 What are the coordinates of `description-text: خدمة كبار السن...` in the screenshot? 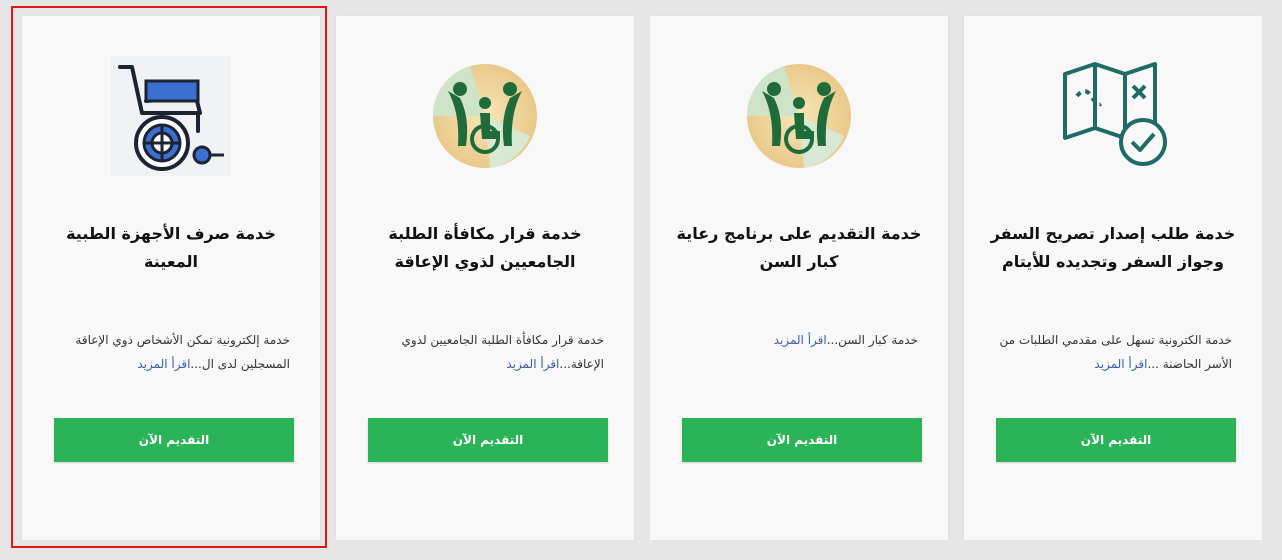 It's located at (872, 340).